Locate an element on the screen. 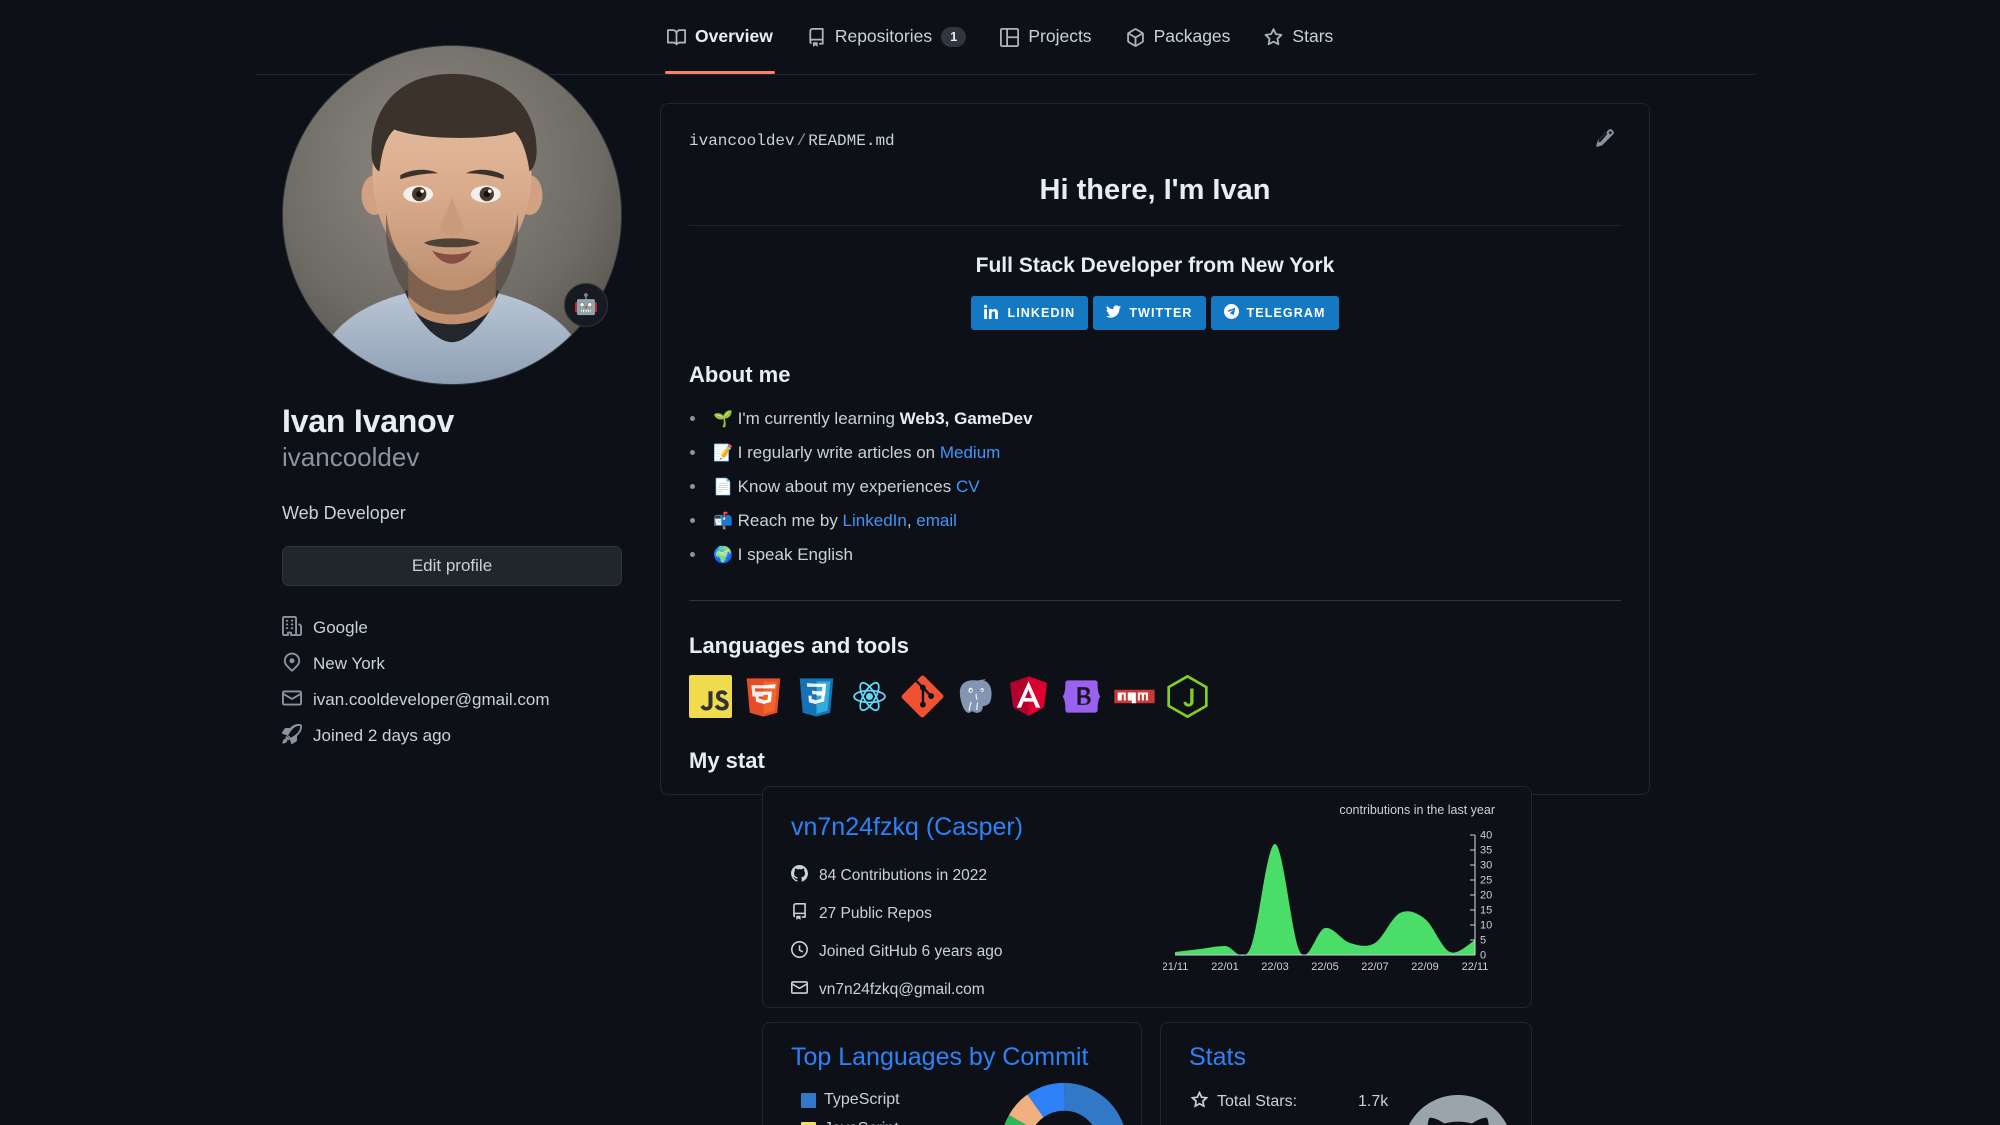 The image size is (2000, 1125). telegram-icon is located at coordinates (1231, 313).